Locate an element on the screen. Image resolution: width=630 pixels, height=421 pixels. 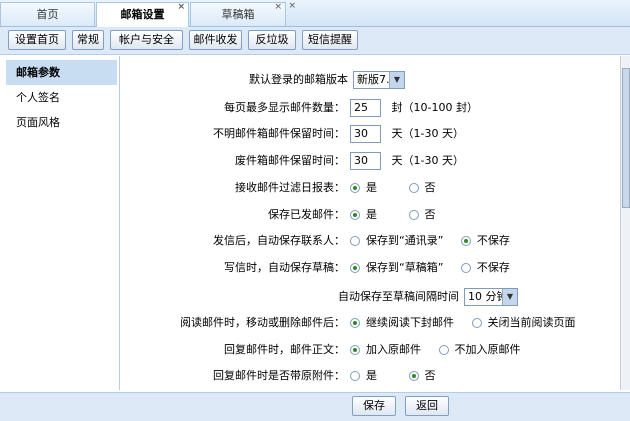
settings-toolbar: 设置首页 常规 帐户与安全 邮件收发 反垃圾 短信提醒 is located at coordinates (315, 41).